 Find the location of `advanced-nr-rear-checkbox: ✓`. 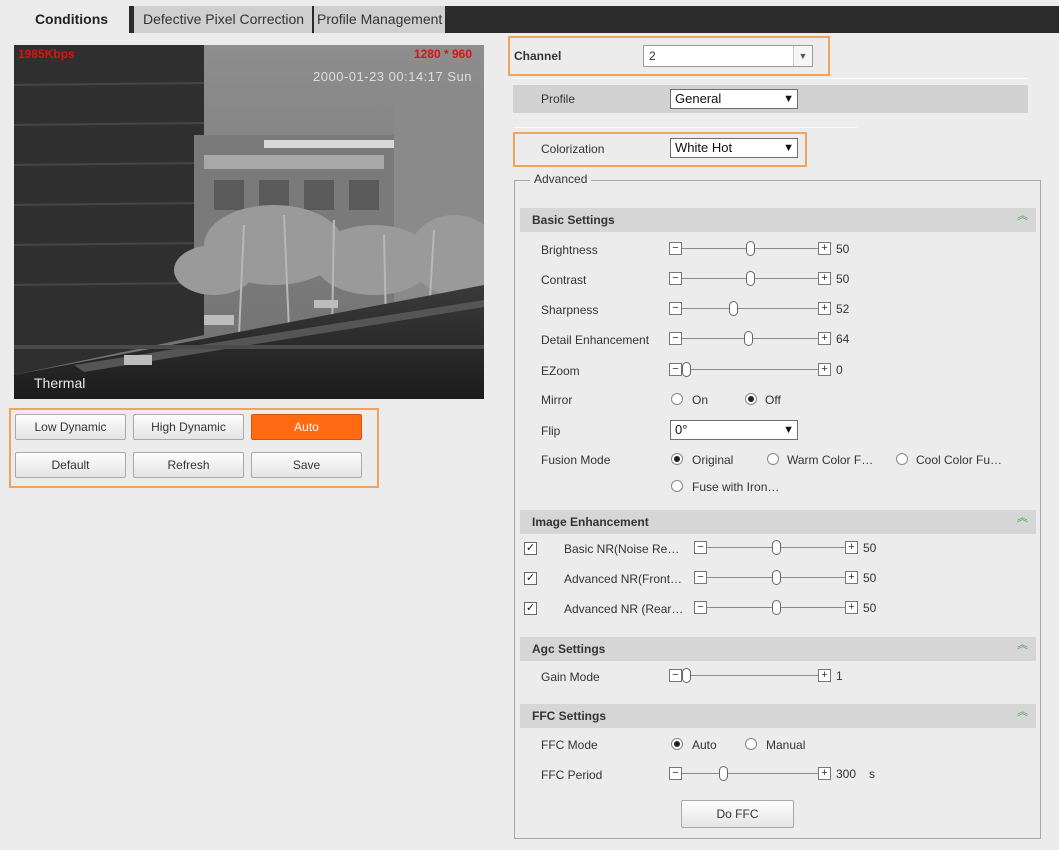

advanced-nr-rear-checkbox: ✓ is located at coordinates (530, 608).